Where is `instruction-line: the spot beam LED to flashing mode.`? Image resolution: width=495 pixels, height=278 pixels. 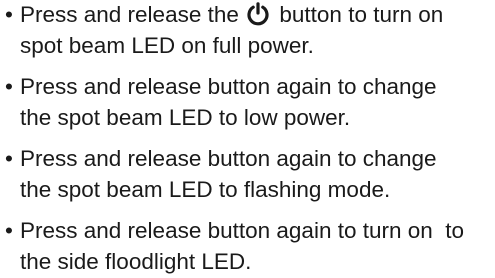 instruction-line: the spot beam LED to flashing mode. is located at coordinates (205, 189).